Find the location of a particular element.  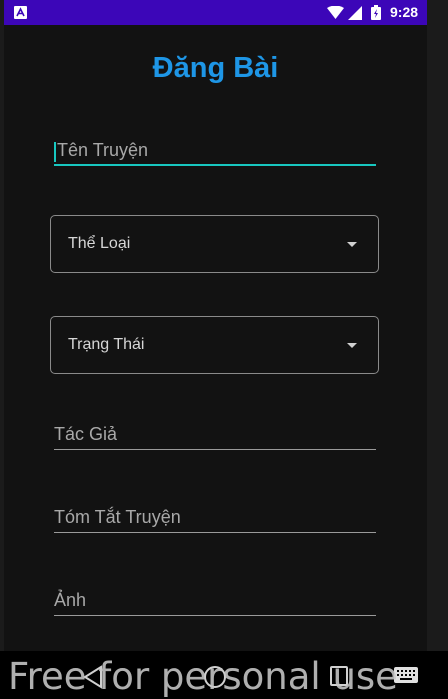

story-name-underline is located at coordinates (215, 165).